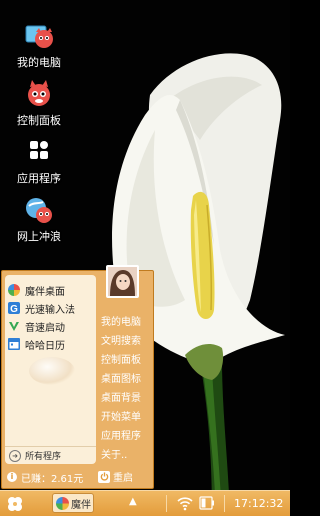 The height and width of the screenshot is (516, 320). What do you see at coordinates (121, 434) in the screenshot?
I see `menu-item-applications: 应用程序` at bounding box center [121, 434].